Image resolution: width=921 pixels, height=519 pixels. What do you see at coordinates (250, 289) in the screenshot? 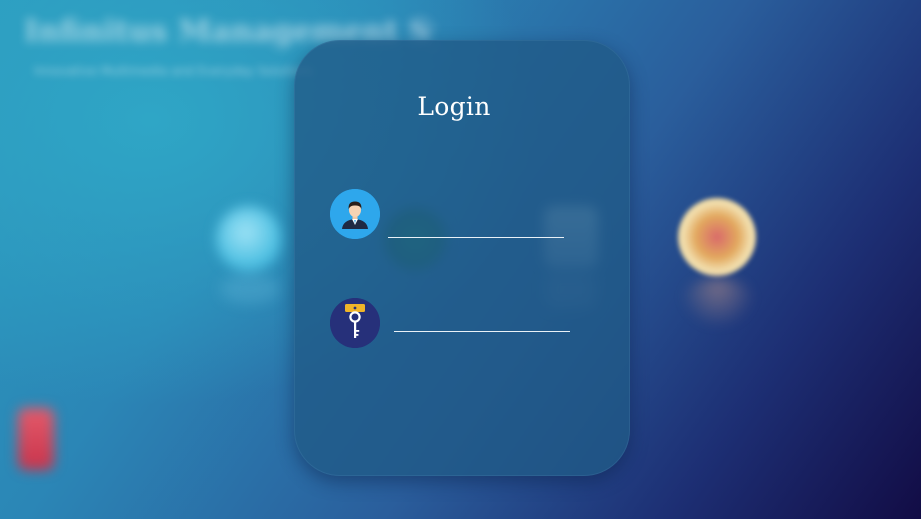
I see `browser-icon-reflection` at bounding box center [250, 289].